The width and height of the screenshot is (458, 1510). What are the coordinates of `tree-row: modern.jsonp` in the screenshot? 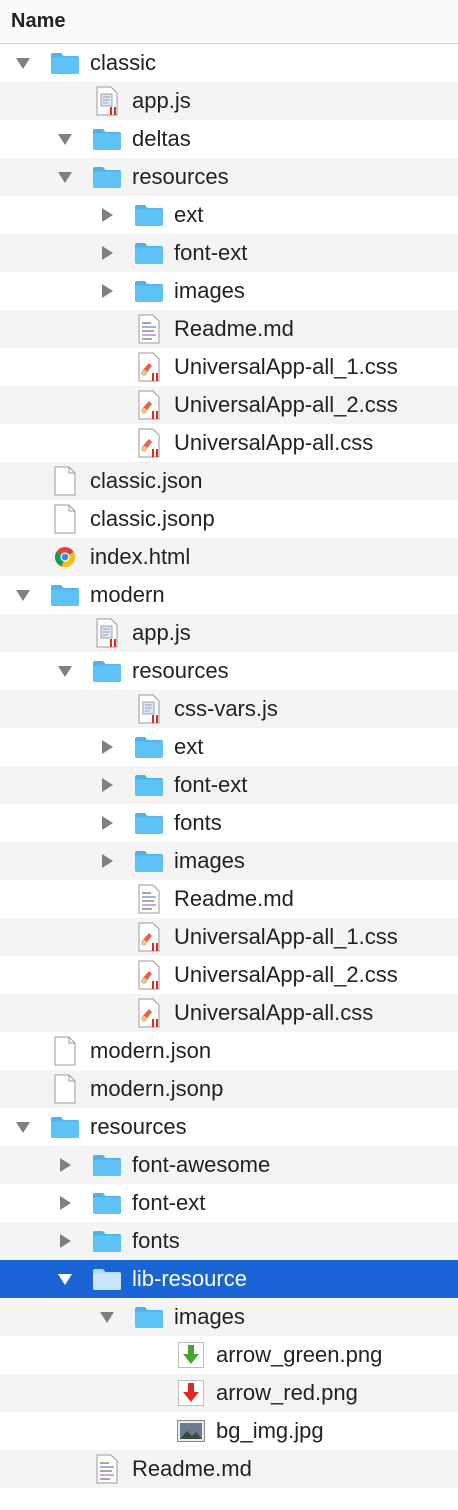 It's located at (229, 1089).